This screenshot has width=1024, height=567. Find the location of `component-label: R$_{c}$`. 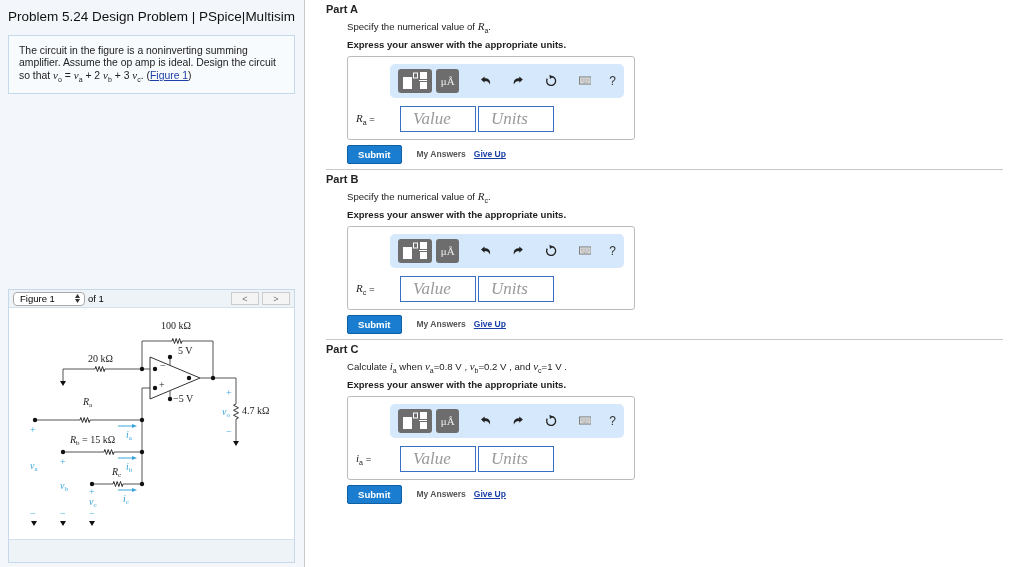

component-label: R$_{c}$ is located at coordinates (117, 474).